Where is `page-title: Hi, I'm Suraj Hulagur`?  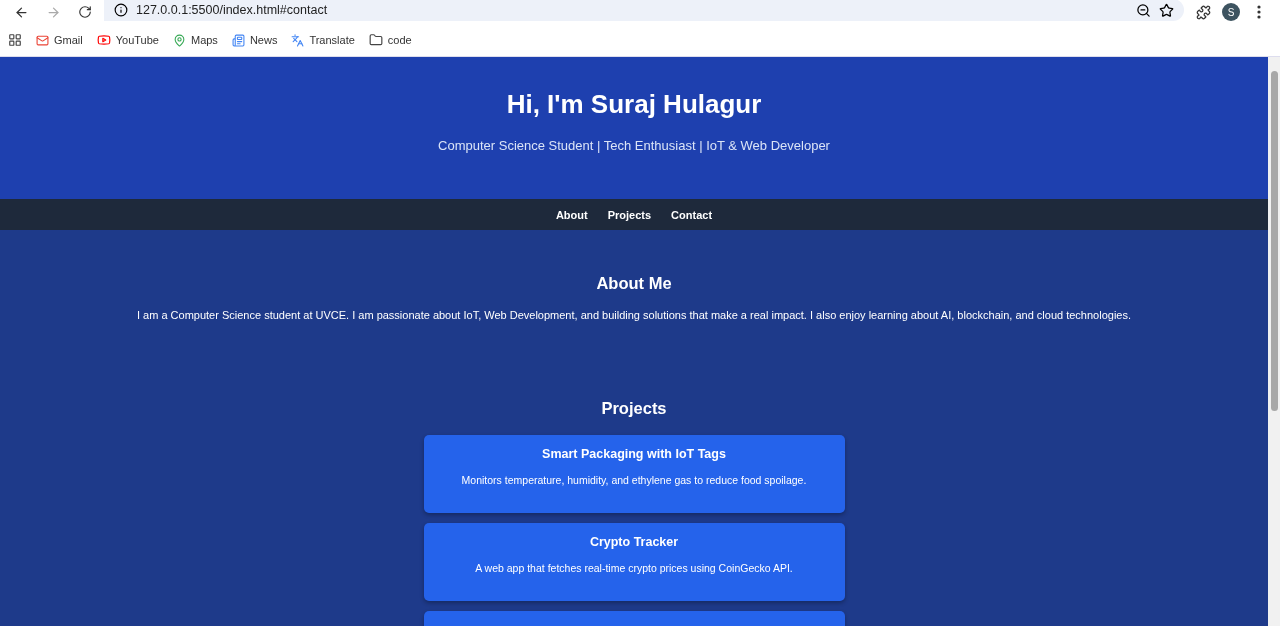 page-title: Hi, I'm Suraj Hulagur is located at coordinates (634, 104).